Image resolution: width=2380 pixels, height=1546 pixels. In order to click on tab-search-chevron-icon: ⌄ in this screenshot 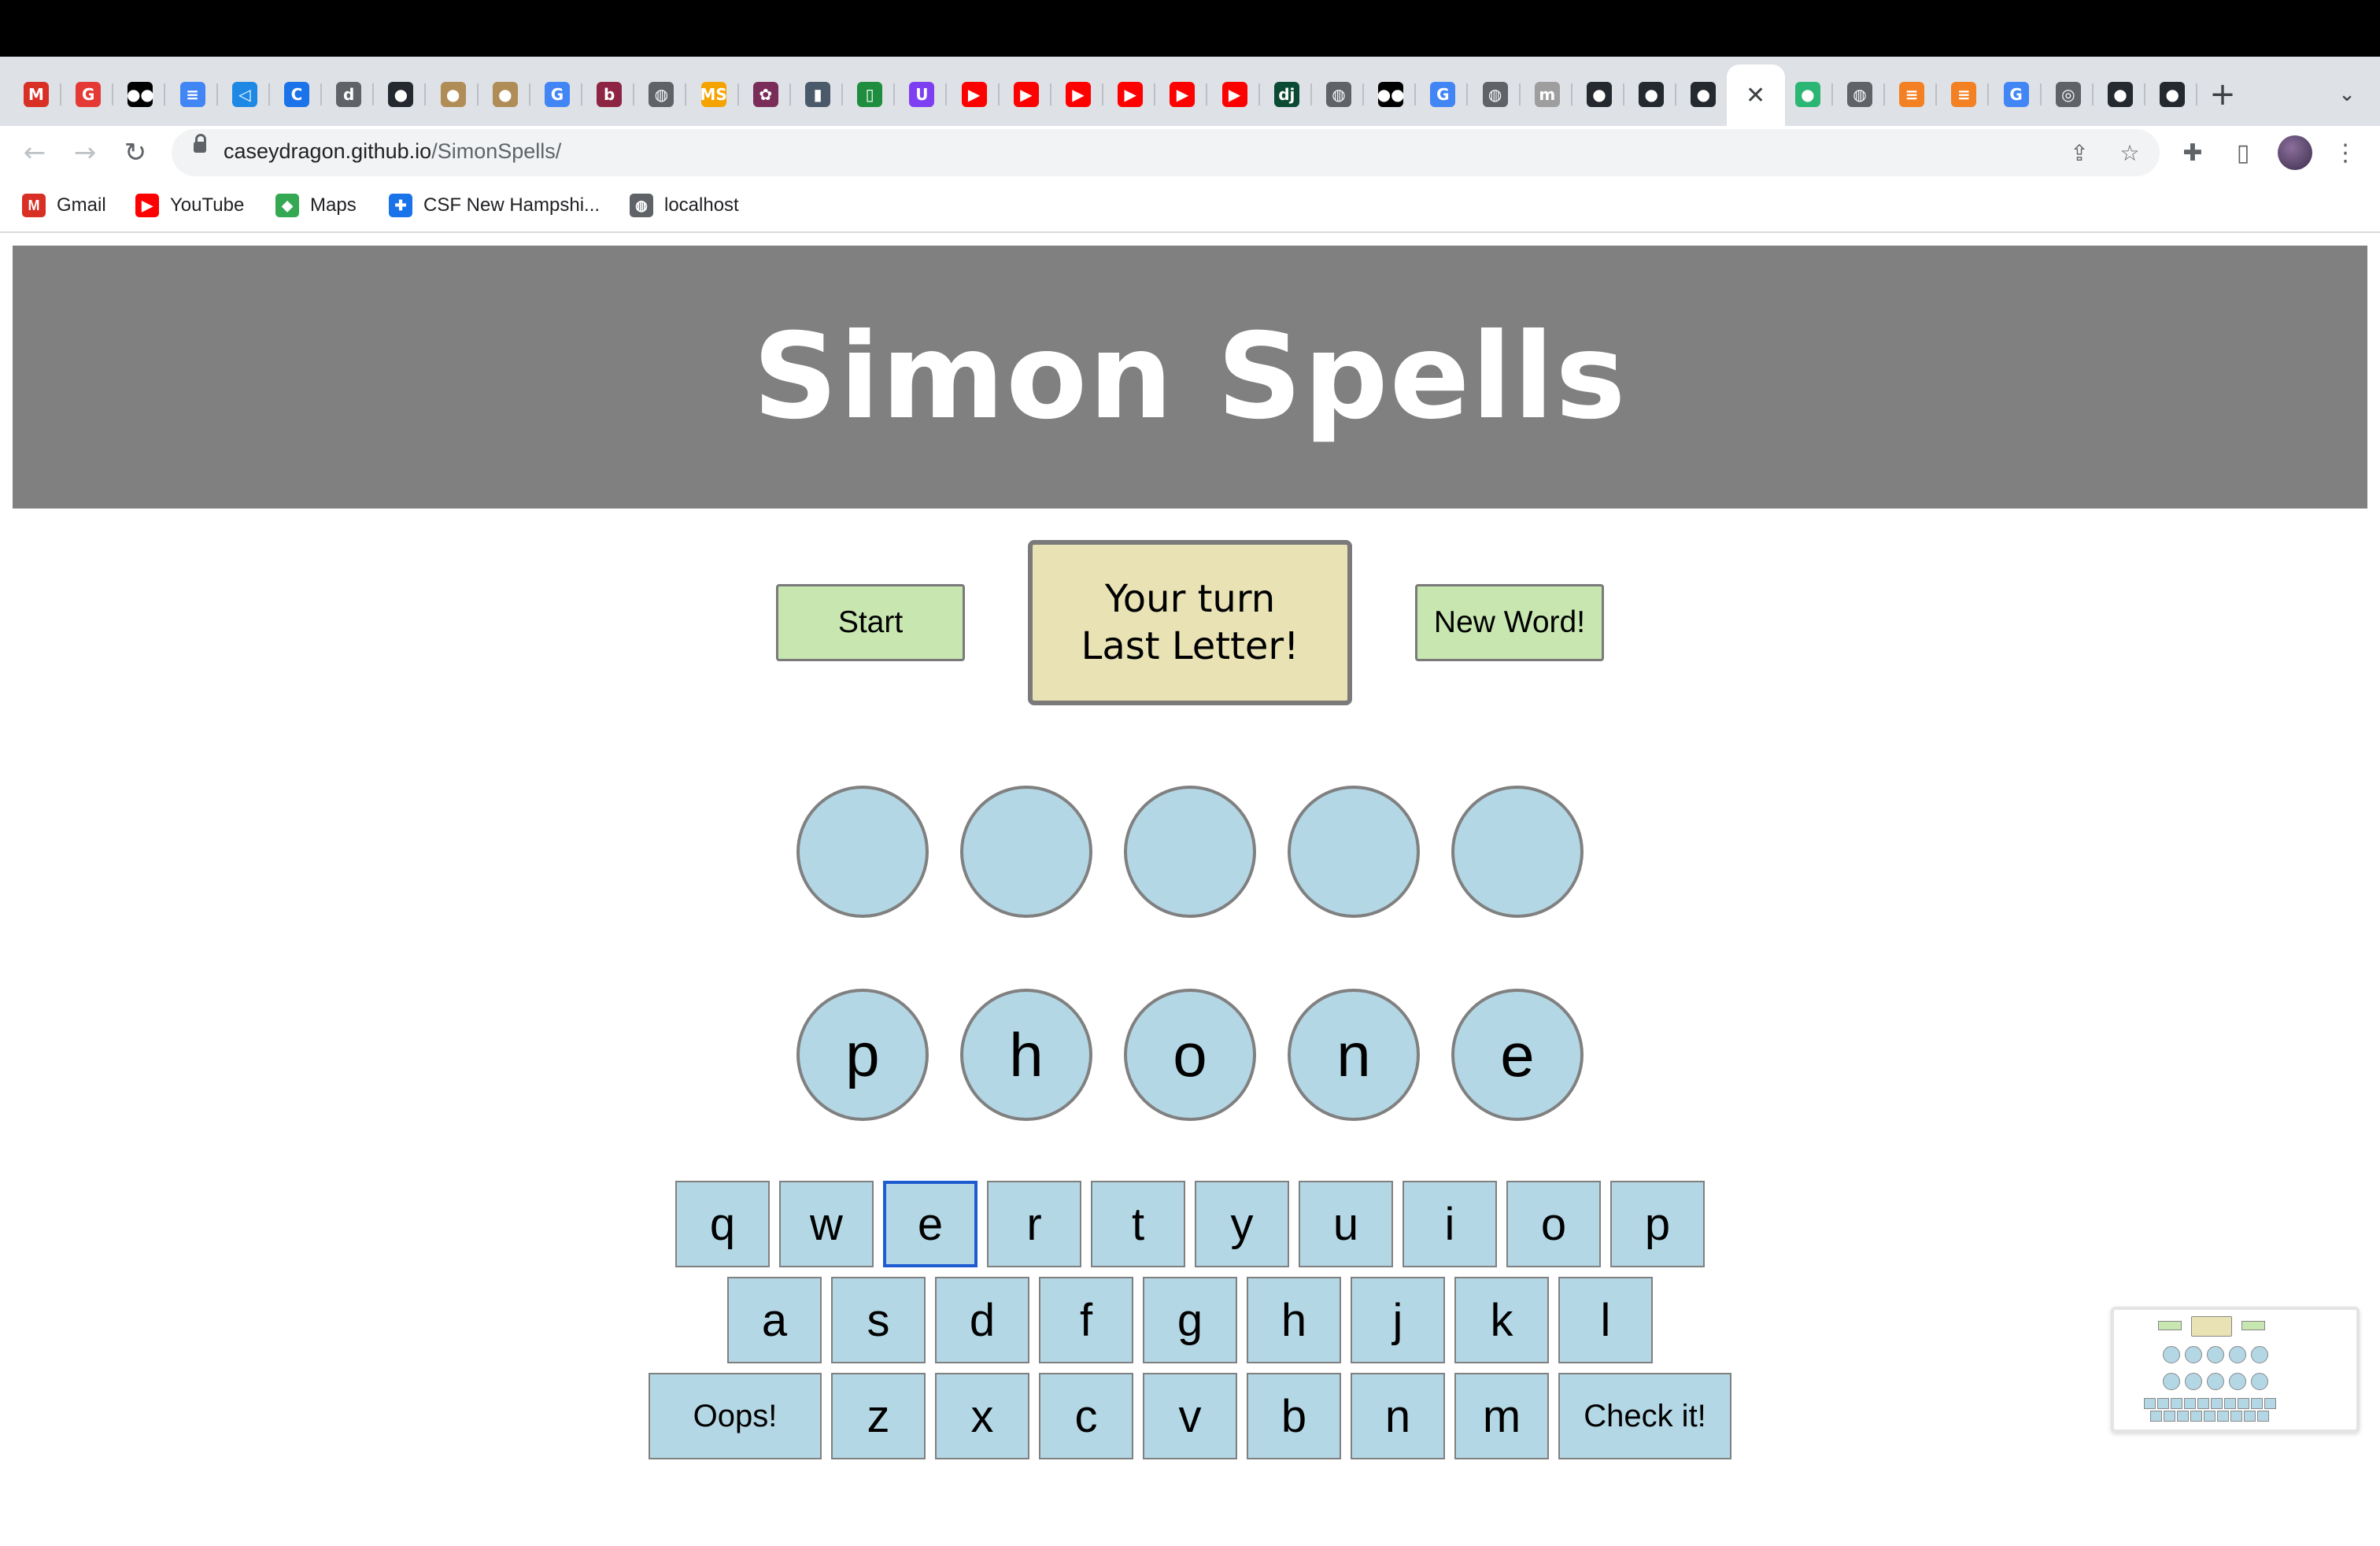, I will do `click(2347, 95)`.